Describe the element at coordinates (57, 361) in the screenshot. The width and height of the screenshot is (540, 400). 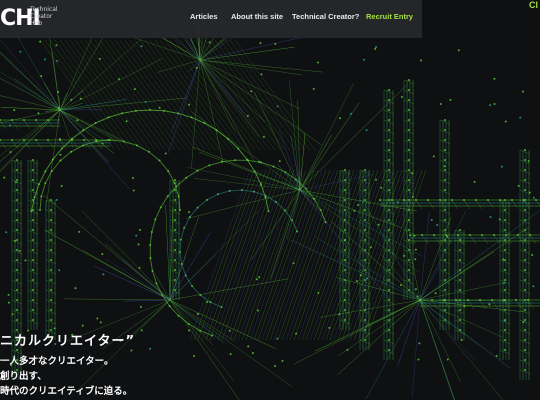
I see `hero-line: 一人多才なクリエイター。` at that location.